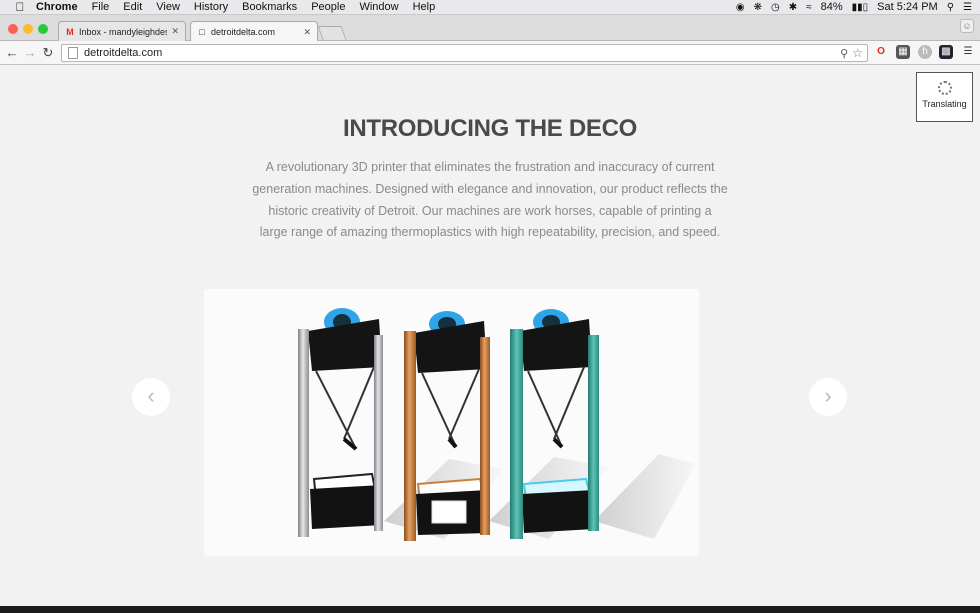 This screenshot has height=613, width=980. I want to click on url-text: detroitdelta.com, so click(462, 53).